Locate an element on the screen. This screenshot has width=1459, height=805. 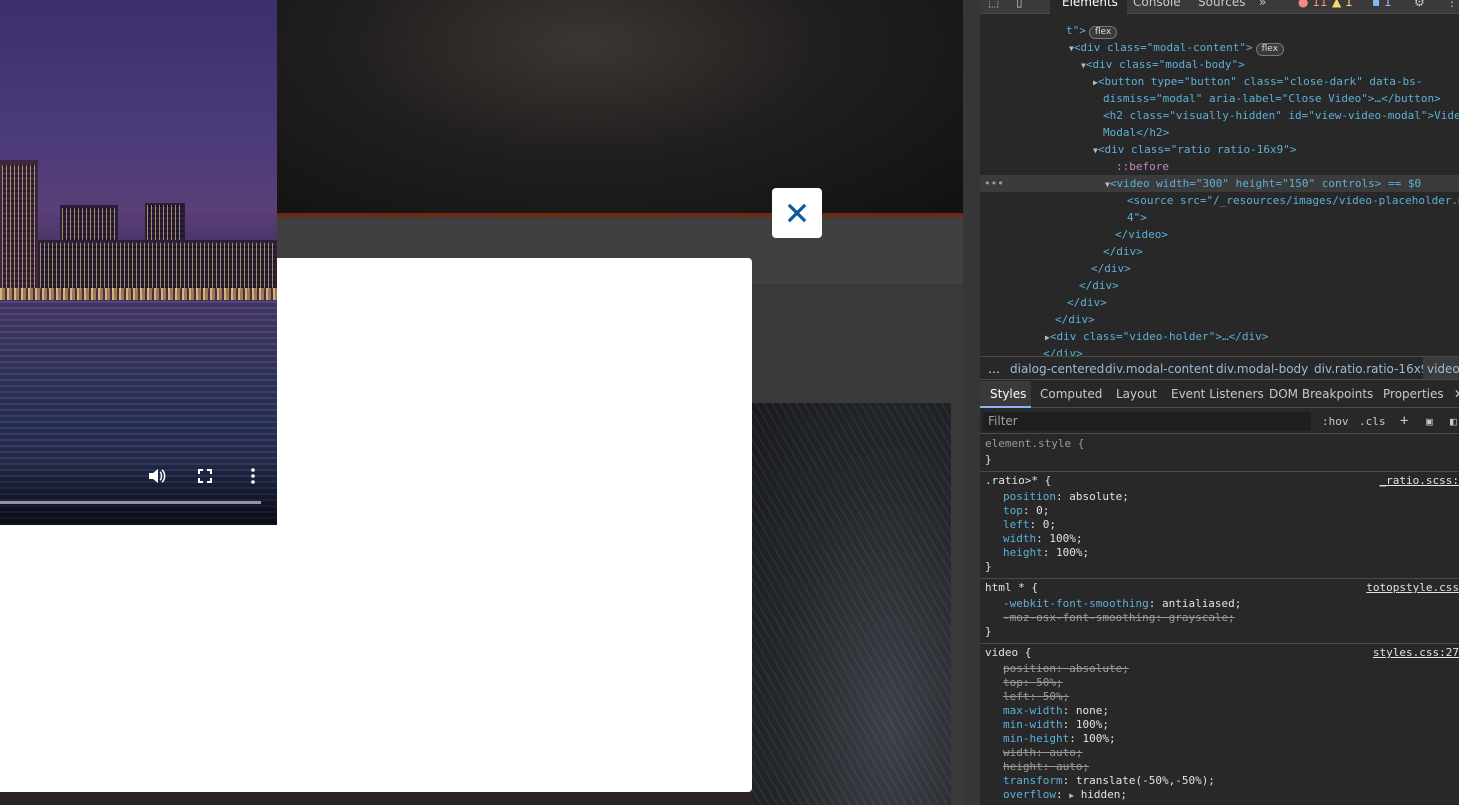
class-toggle: .cls is located at coordinates (1372, 421).